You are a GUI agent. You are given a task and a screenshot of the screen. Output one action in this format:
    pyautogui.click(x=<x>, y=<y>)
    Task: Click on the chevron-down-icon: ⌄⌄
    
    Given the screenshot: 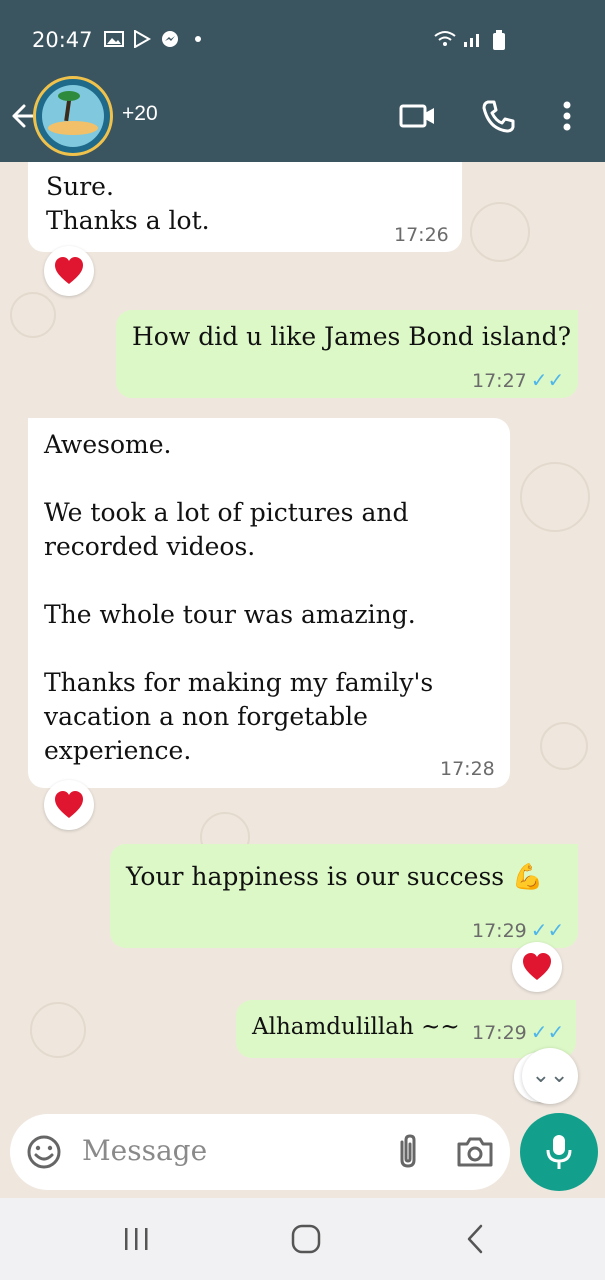 What is the action you would take?
    pyautogui.click(x=550, y=1075)
    